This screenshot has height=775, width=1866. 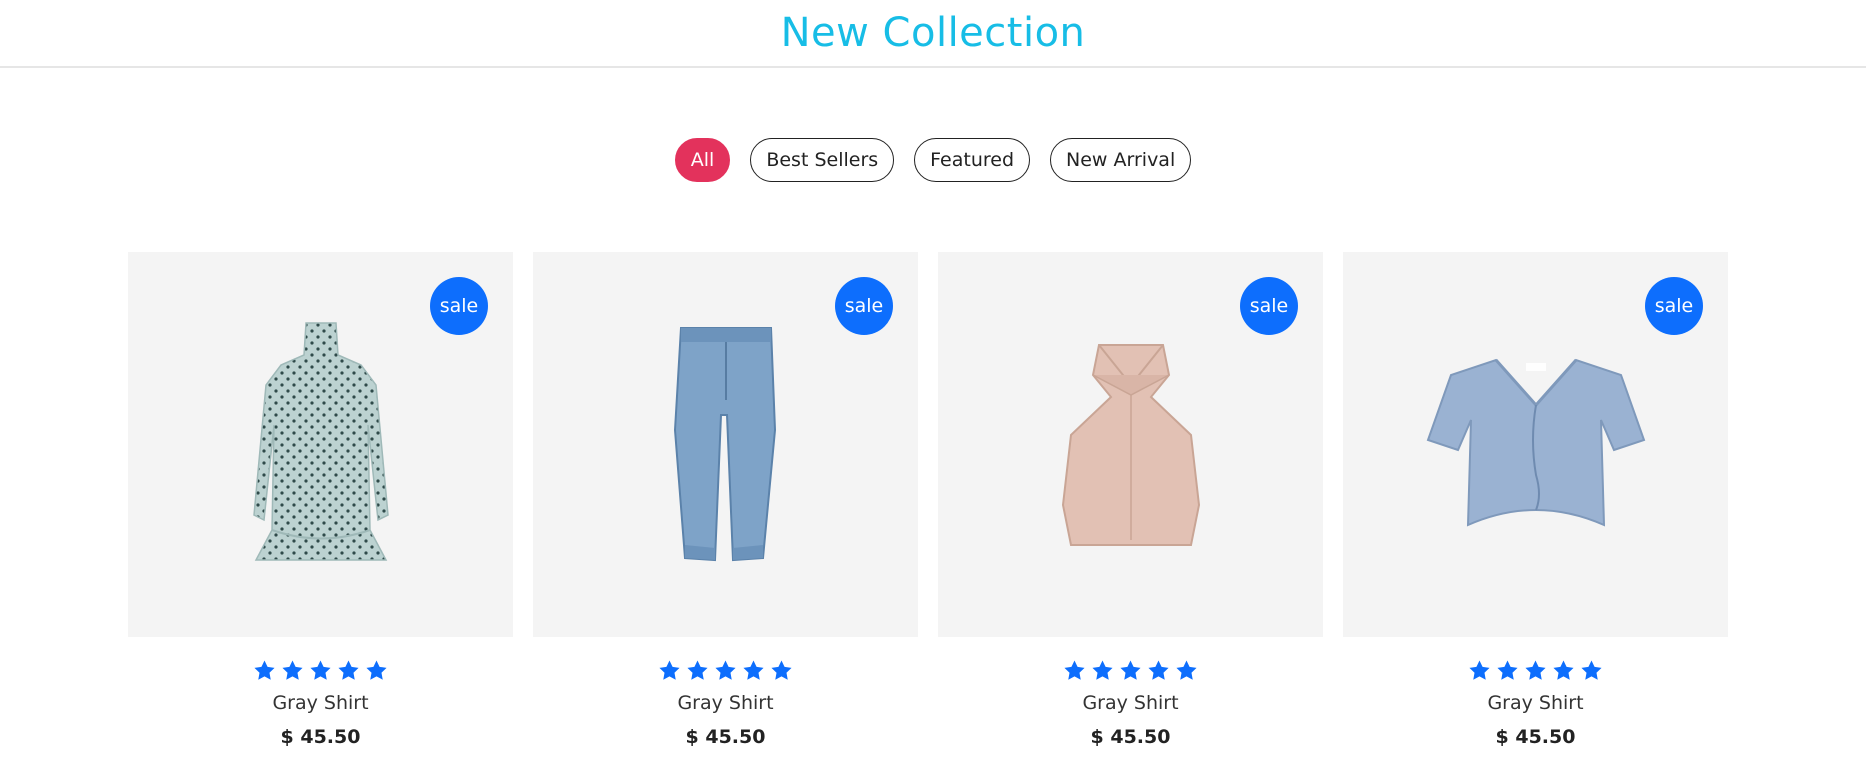 I want to click on page-title: New Collection, so click(x=933, y=33).